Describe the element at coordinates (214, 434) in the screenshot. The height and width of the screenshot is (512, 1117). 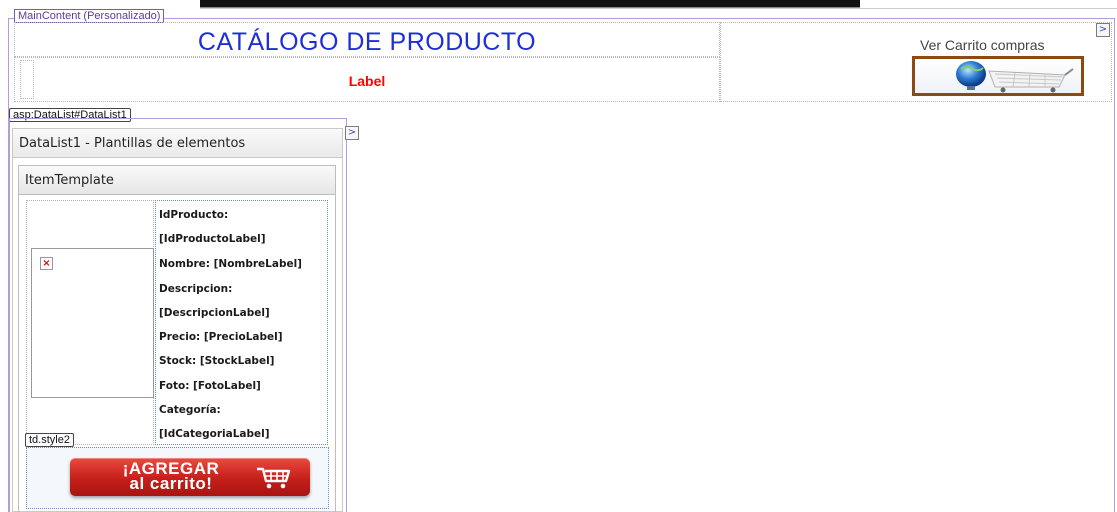
I see `field-line: [IdCategoriaLabel]` at that location.